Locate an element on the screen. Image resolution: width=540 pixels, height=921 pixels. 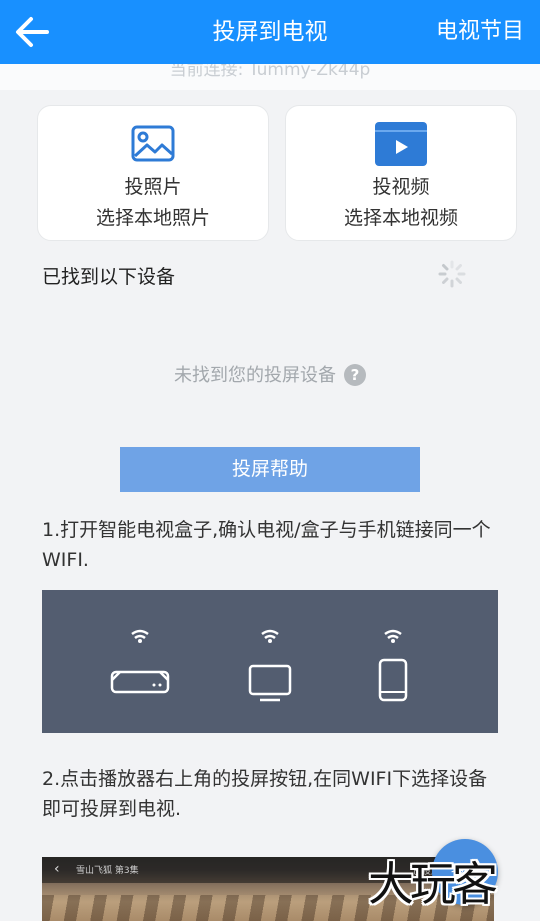
tv-programs-link: 电视节目 is located at coordinates (480, 32).